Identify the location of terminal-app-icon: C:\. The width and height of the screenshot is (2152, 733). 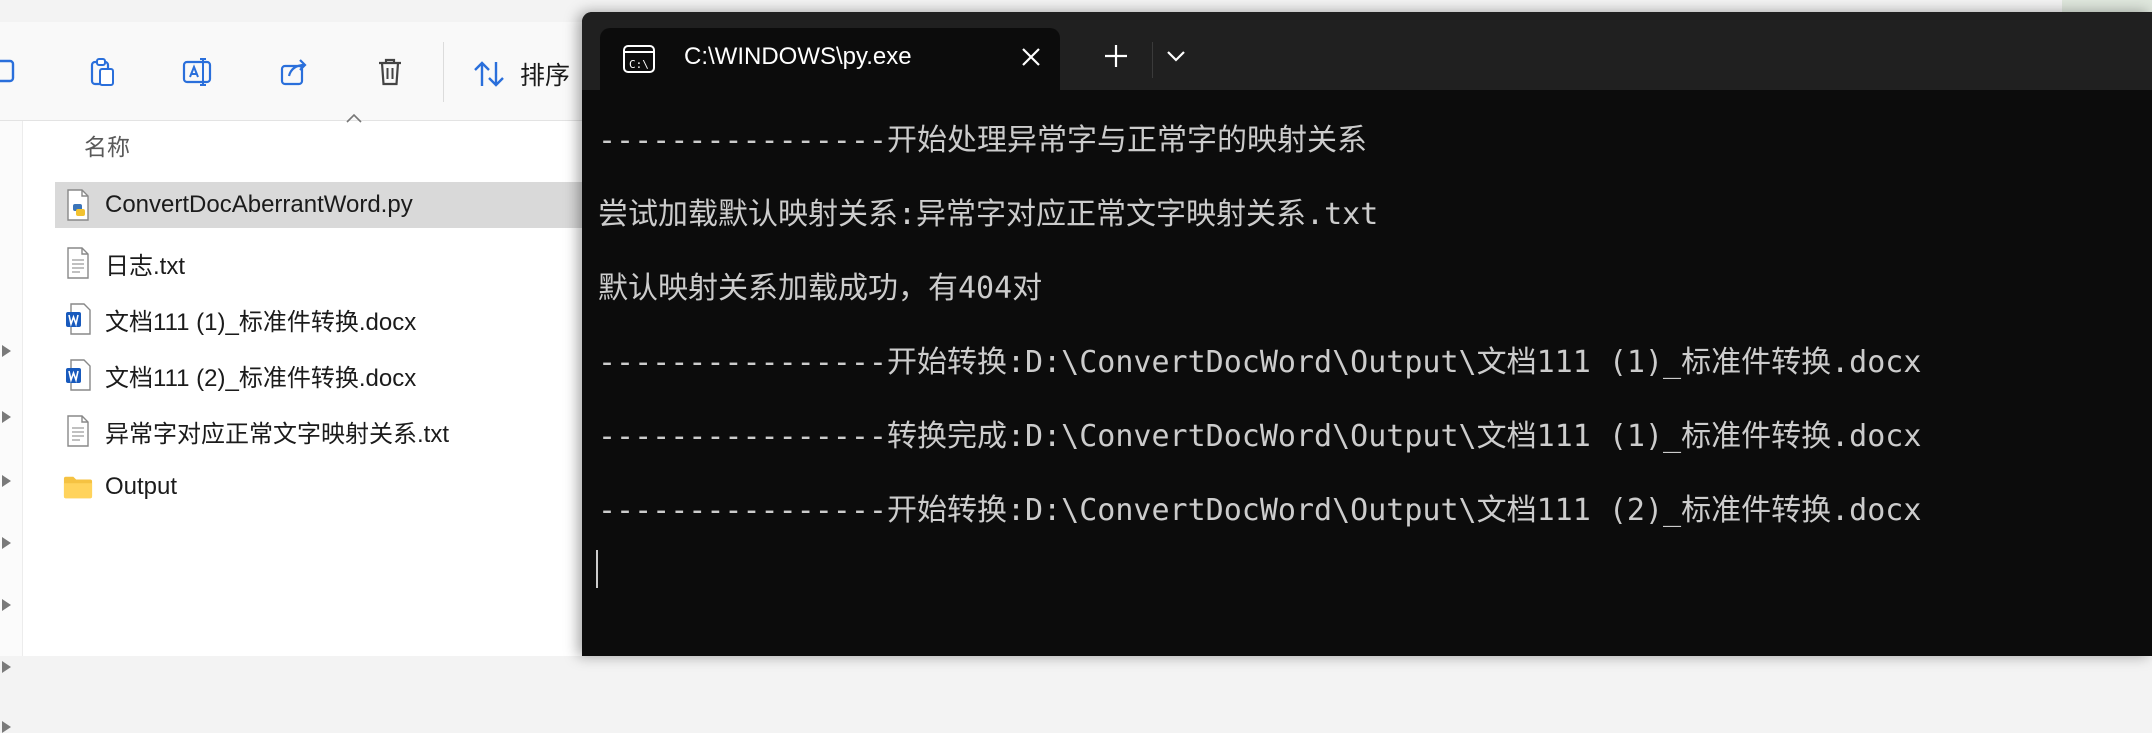
(639, 59).